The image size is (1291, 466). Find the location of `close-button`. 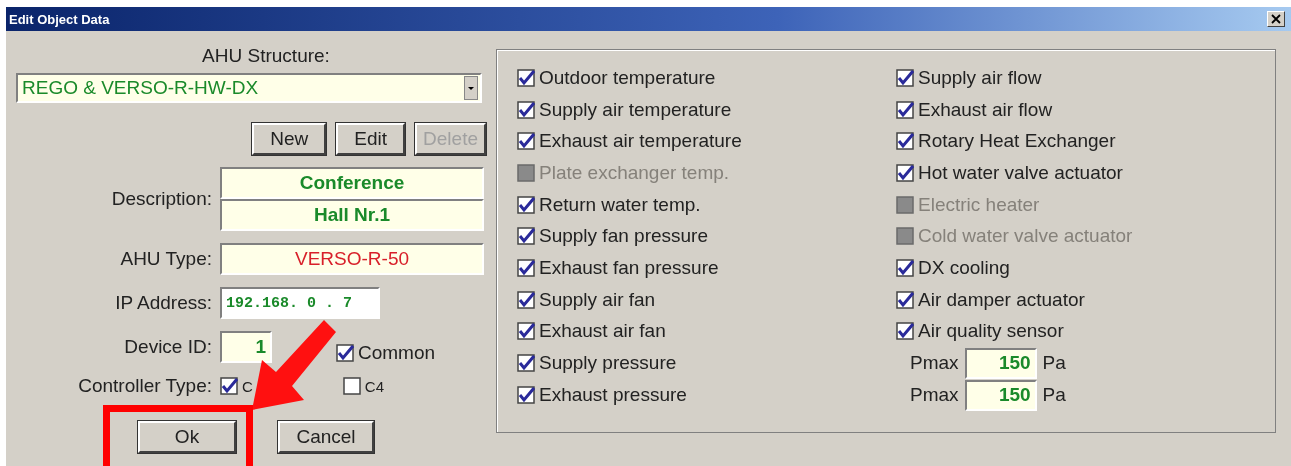

close-button is located at coordinates (1276, 19).